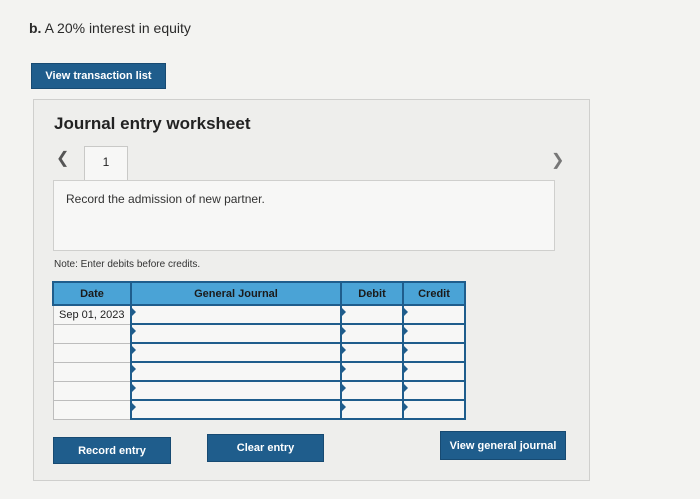 This screenshot has height=499, width=700. I want to click on part-text: A 20% interest in equity, so click(117, 28).